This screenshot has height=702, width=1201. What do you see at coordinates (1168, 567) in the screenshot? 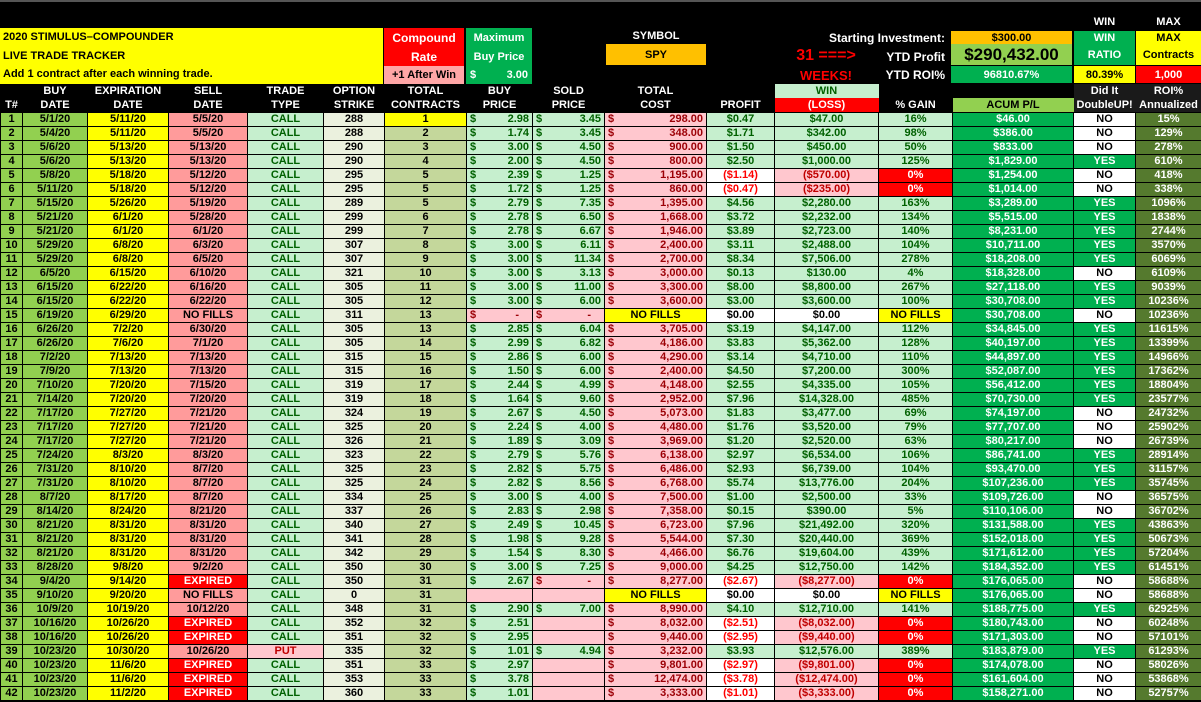
I see `roi-annualized-cell: 61451%` at bounding box center [1168, 567].